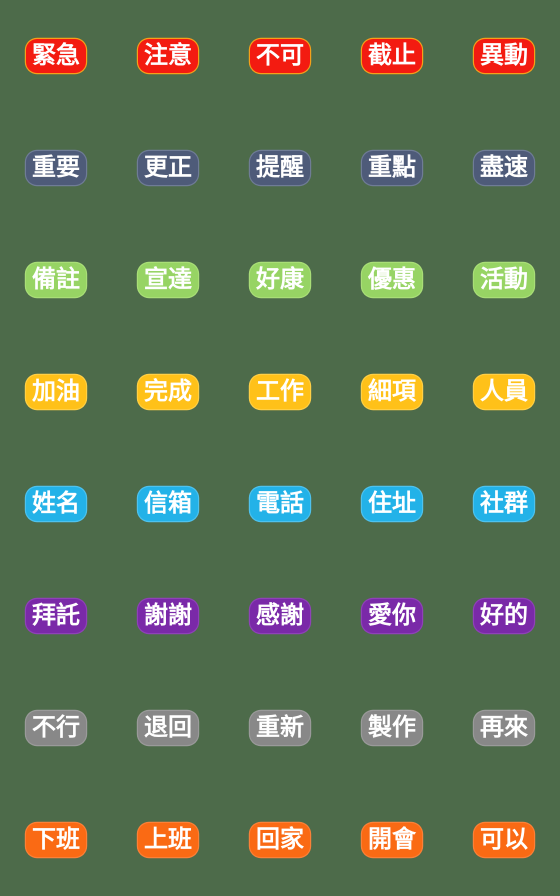 Image resolution: width=560 pixels, height=896 pixels. I want to click on sticker-cell: 信箱, so click(168, 504).